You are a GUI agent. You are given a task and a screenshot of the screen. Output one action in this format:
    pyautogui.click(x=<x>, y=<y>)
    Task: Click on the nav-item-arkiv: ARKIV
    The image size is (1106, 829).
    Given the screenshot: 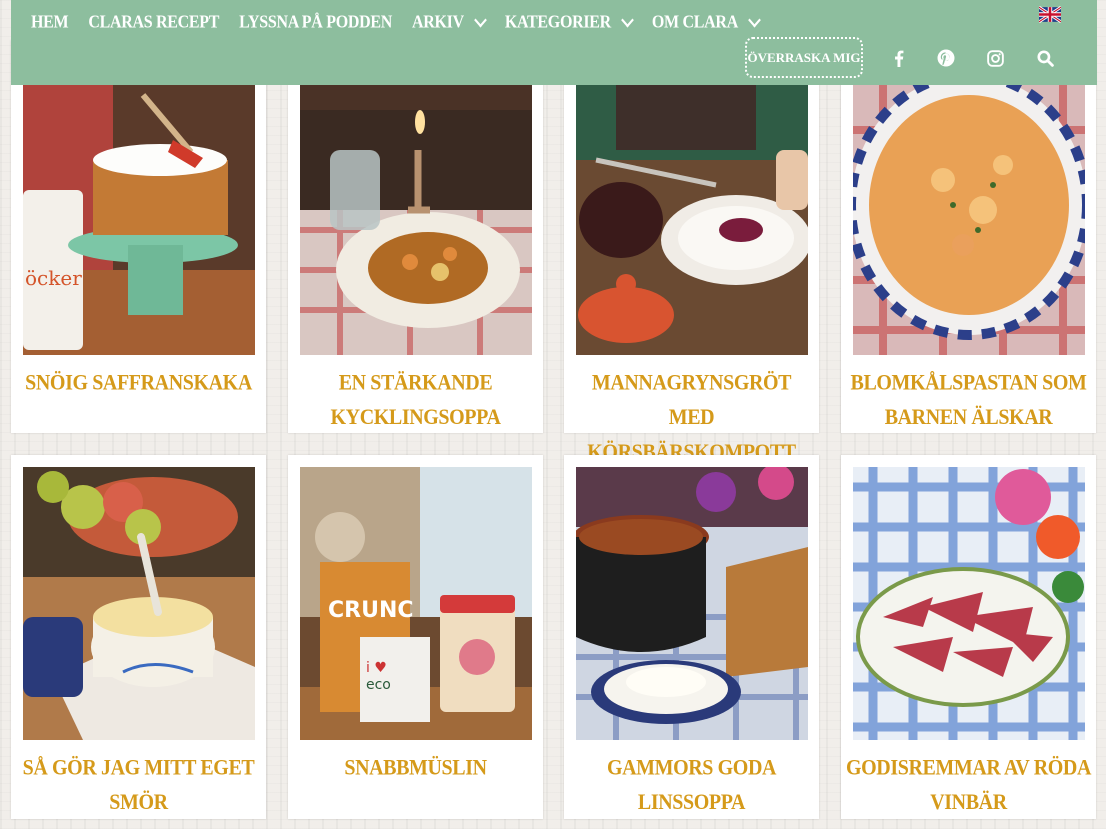 What is the action you would take?
    pyautogui.click(x=449, y=23)
    